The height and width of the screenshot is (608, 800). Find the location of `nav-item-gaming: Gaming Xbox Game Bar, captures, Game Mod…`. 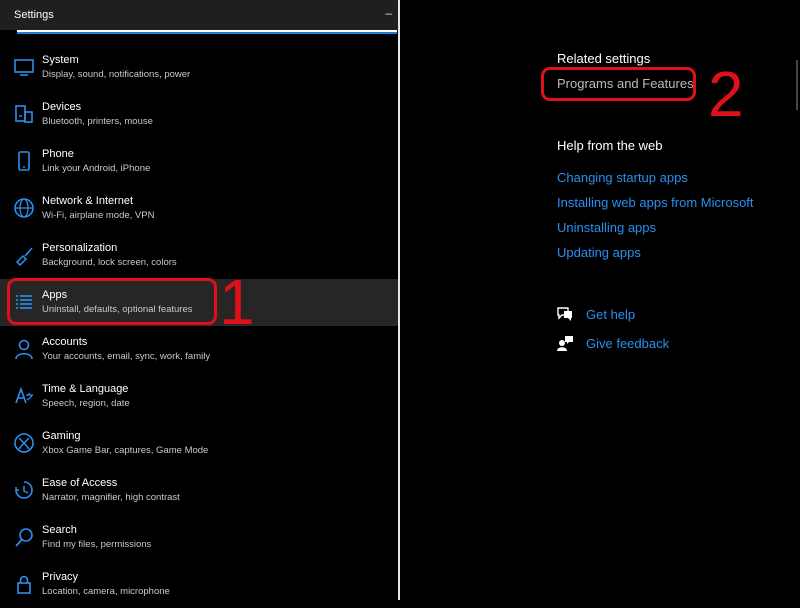

nav-item-gaming: Gaming Xbox Game Bar, captures, Game Mod… is located at coordinates (199, 443).